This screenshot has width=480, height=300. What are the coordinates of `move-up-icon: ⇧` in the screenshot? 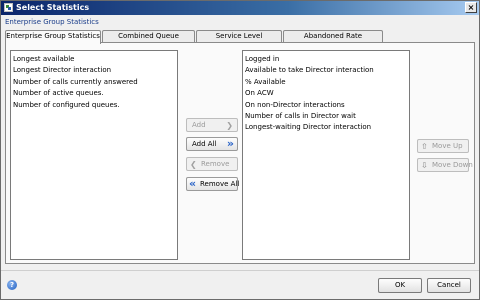 It's located at (424, 146).